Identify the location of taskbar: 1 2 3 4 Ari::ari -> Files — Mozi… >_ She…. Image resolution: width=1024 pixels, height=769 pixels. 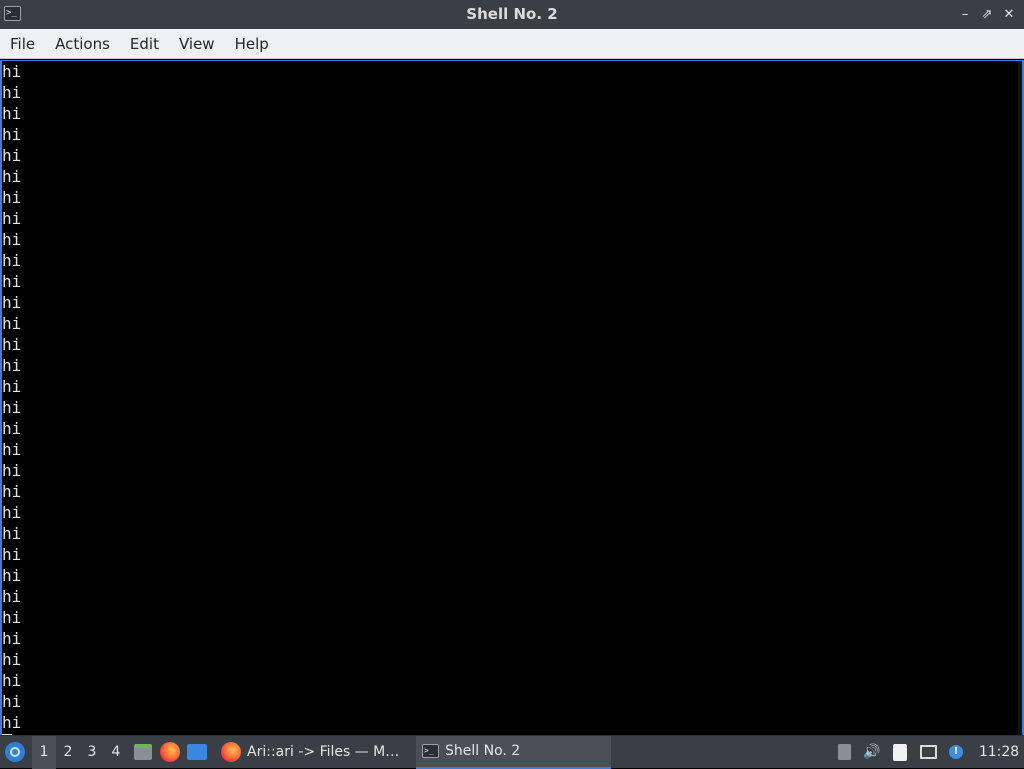
(512, 752).